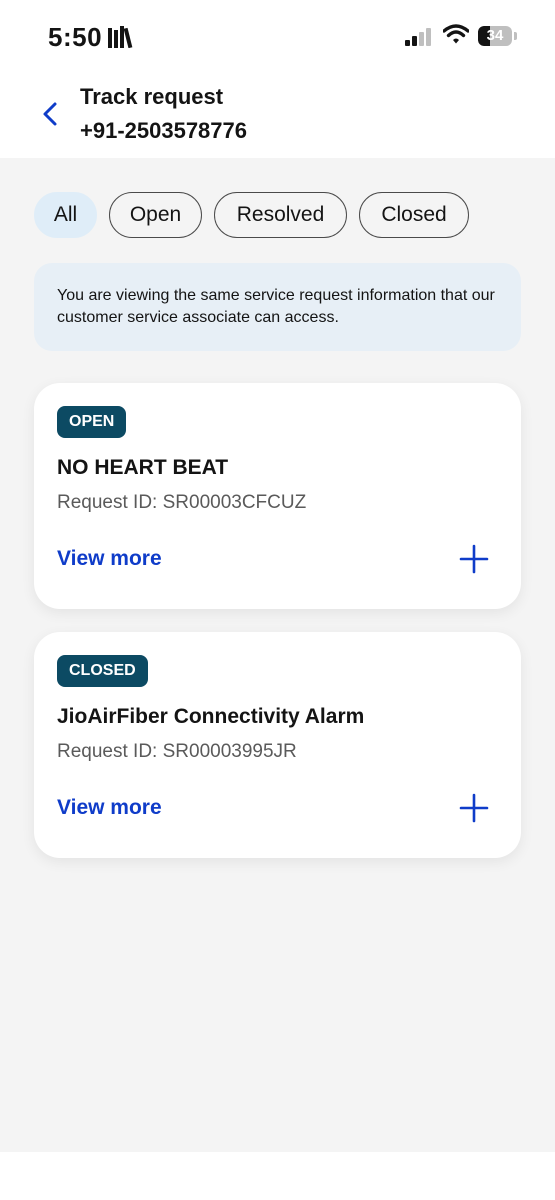 This screenshot has width=555, height=1200. What do you see at coordinates (143, 467) in the screenshot?
I see `request-title: NO HEART BEAT` at bounding box center [143, 467].